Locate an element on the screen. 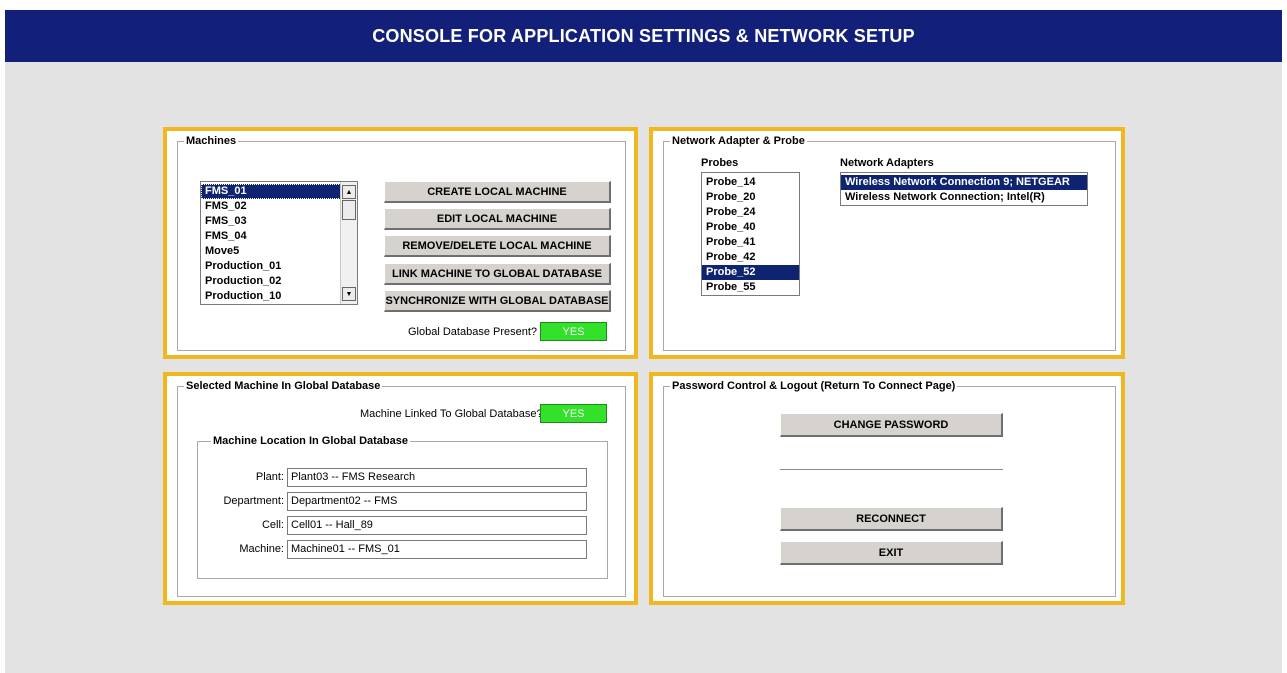 Image resolution: width=1287 pixels, height=673 pixels. selected-machine-legend: Selected Machine In Global Database is located at coordinates (283, 386).